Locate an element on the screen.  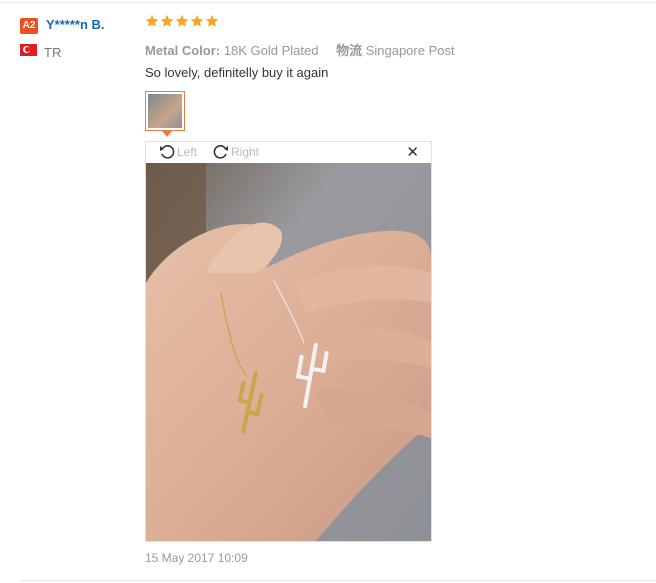
color-label: Metal Color: is located at coordinates (183, 50).